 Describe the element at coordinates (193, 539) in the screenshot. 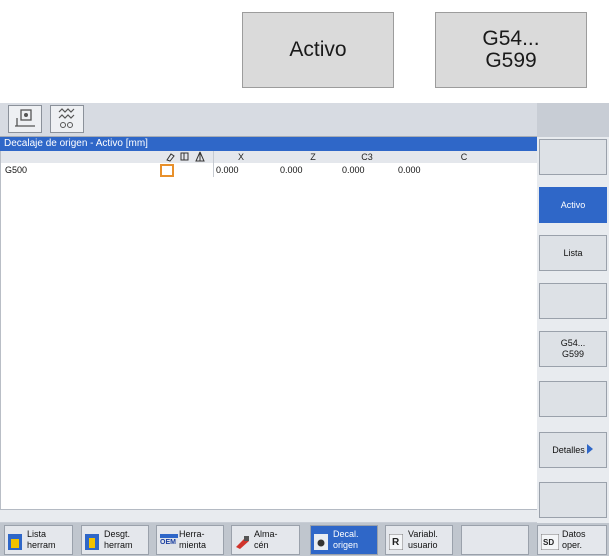

I see `hsoftkey-herra-label: Herra-mienta` at that location.